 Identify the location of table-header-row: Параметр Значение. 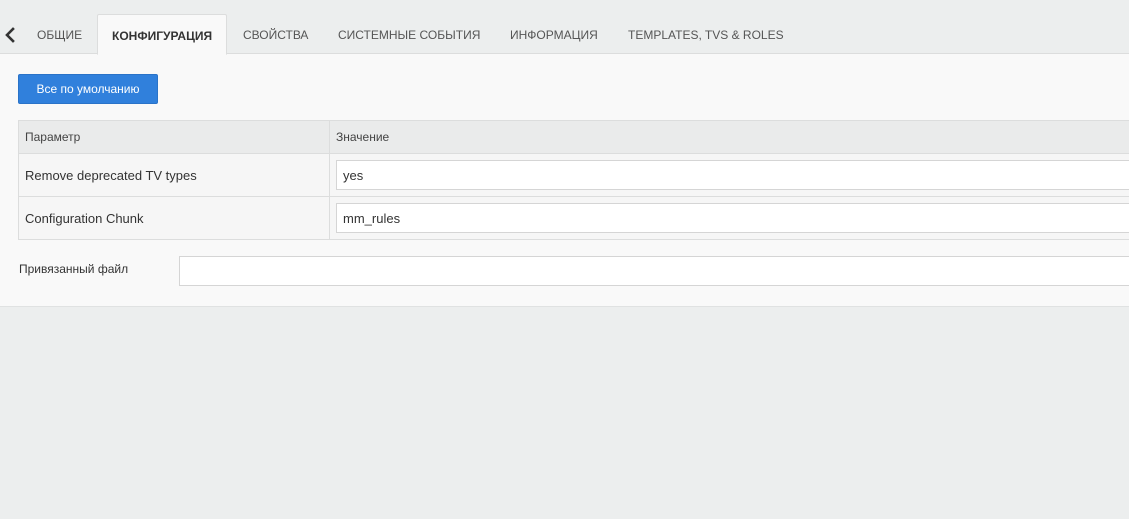
(574, 137).